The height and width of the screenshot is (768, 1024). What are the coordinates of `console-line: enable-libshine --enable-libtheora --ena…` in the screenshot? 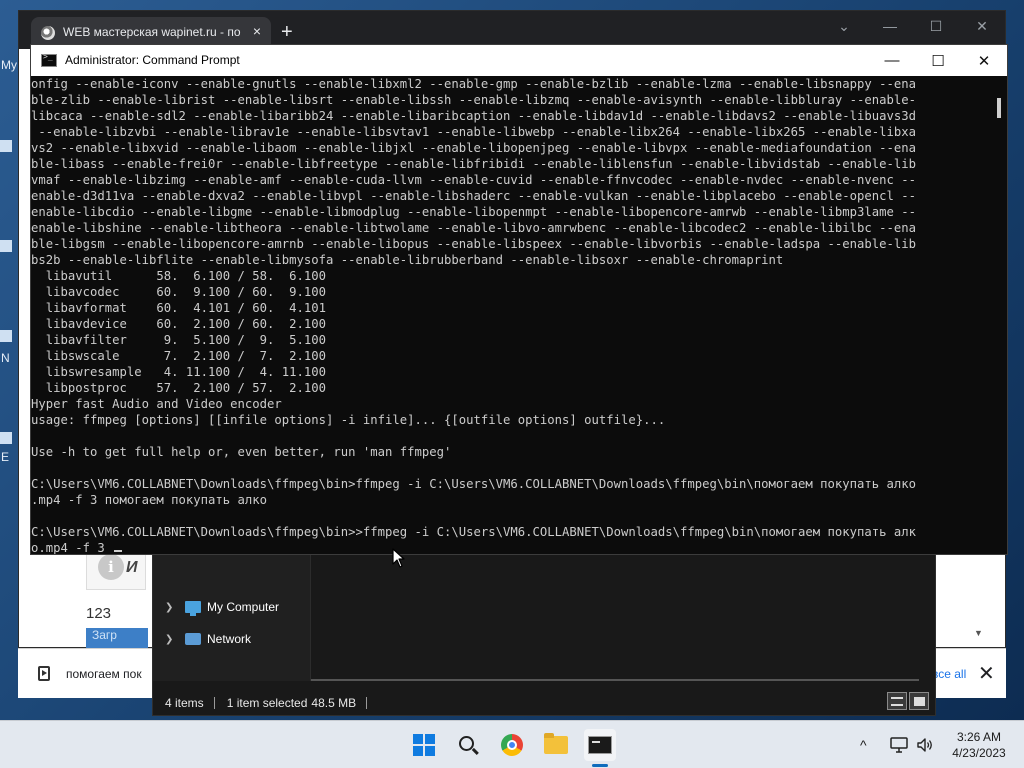 It's located at (474, 228).